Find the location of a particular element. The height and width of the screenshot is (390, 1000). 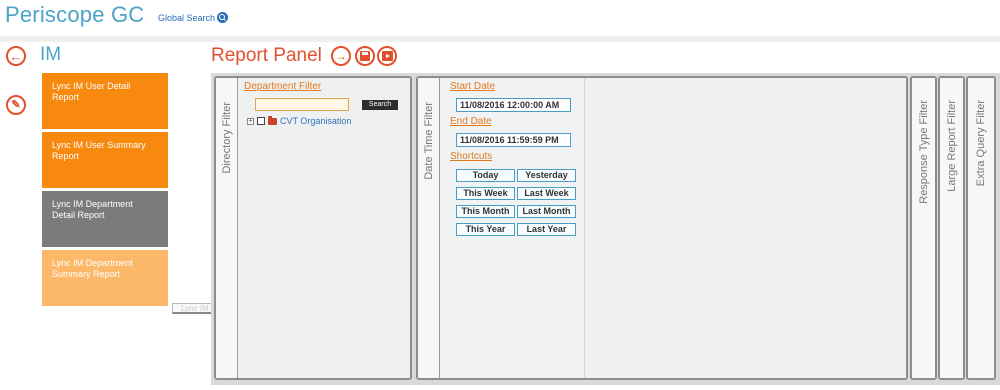

run-report-button: → is located at coordinates (341, 56).